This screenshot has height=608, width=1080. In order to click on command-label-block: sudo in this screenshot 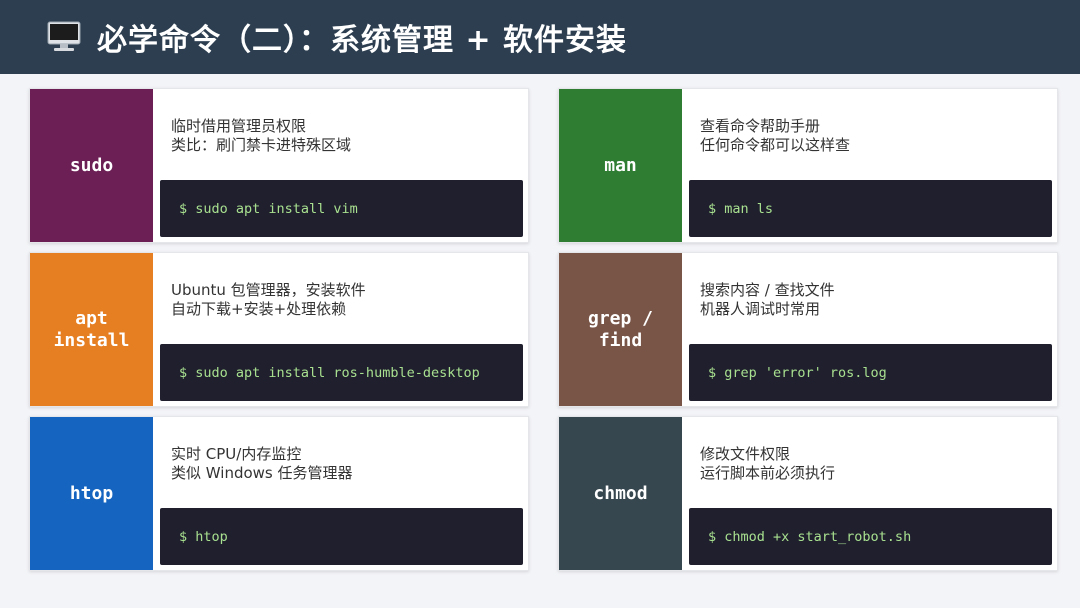, I will do `click(91, 165)`.